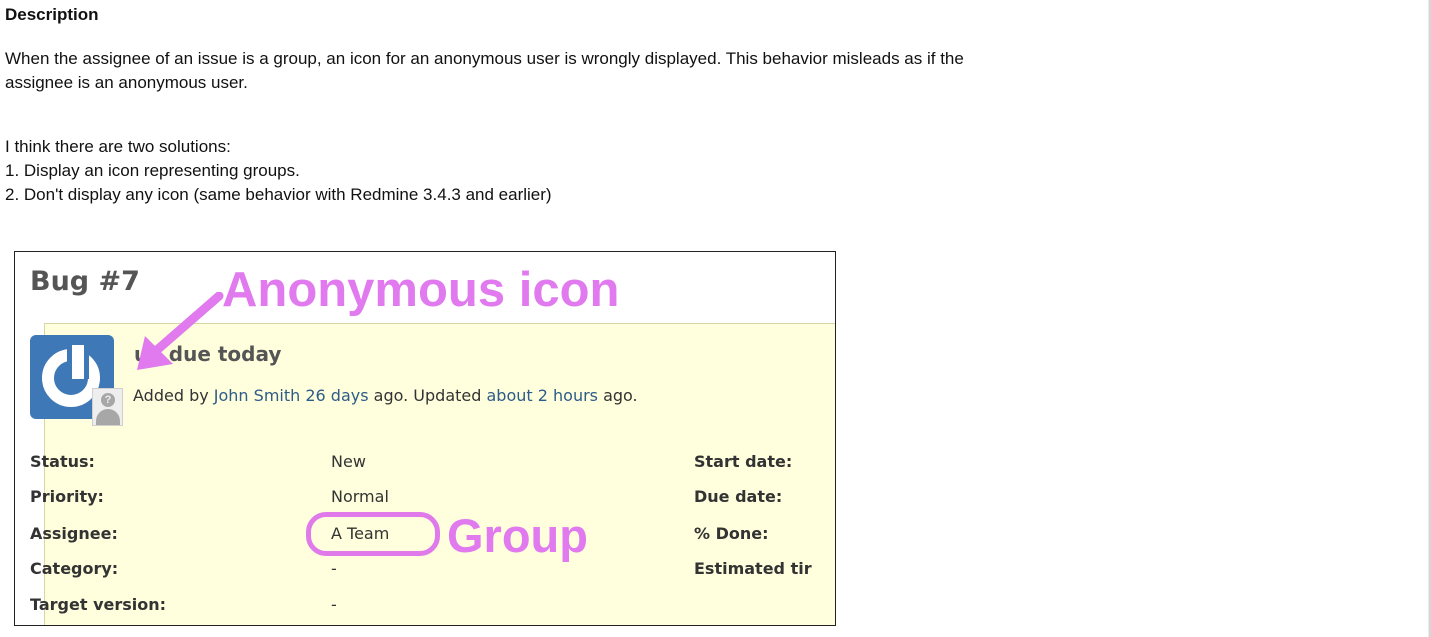  Describe the element at coordinates (348, 461) in the screenshot. I see `attribute-value: New` at that location.